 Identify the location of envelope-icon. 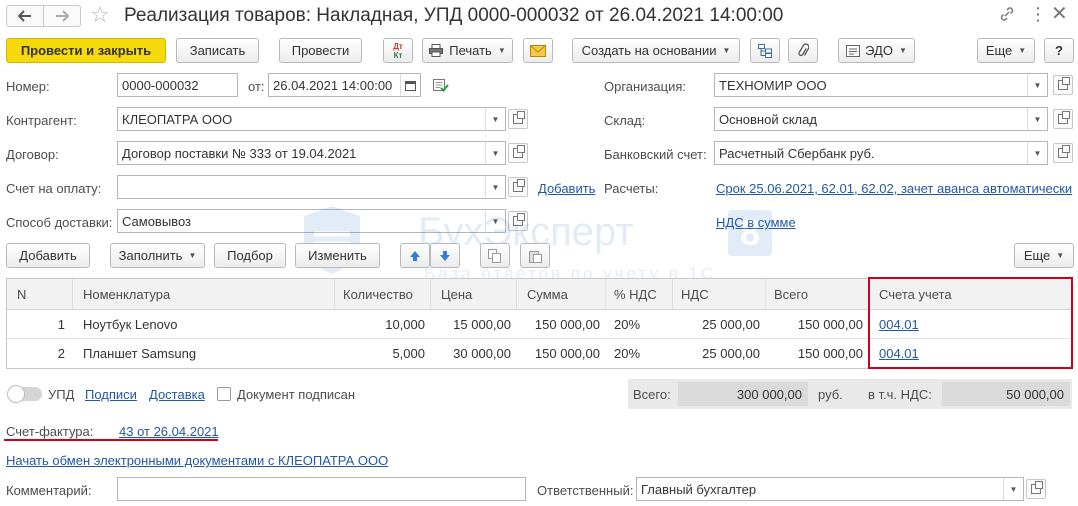
(538, 50).